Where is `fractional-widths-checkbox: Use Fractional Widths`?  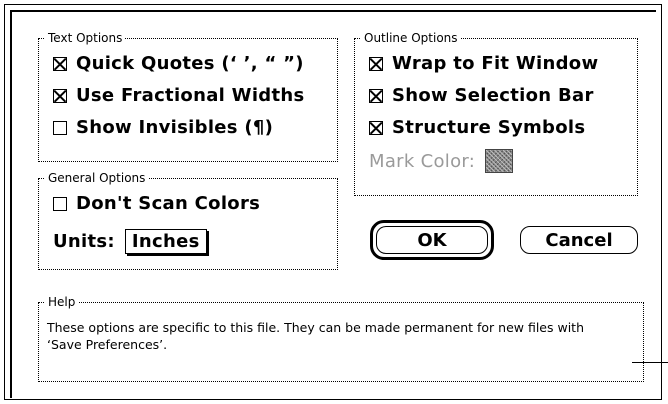
fractional-widths-checkbox: Use Fractional Widths is located at coordinates (179, 95).